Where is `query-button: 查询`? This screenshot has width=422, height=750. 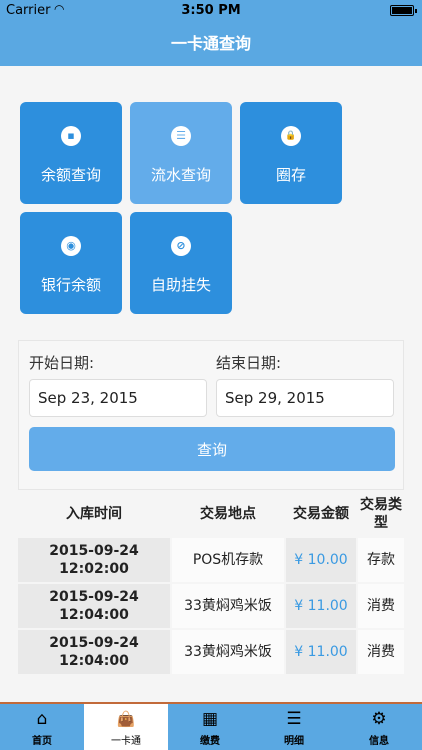 query-button: 查询 is located at coordinates (212, 449).